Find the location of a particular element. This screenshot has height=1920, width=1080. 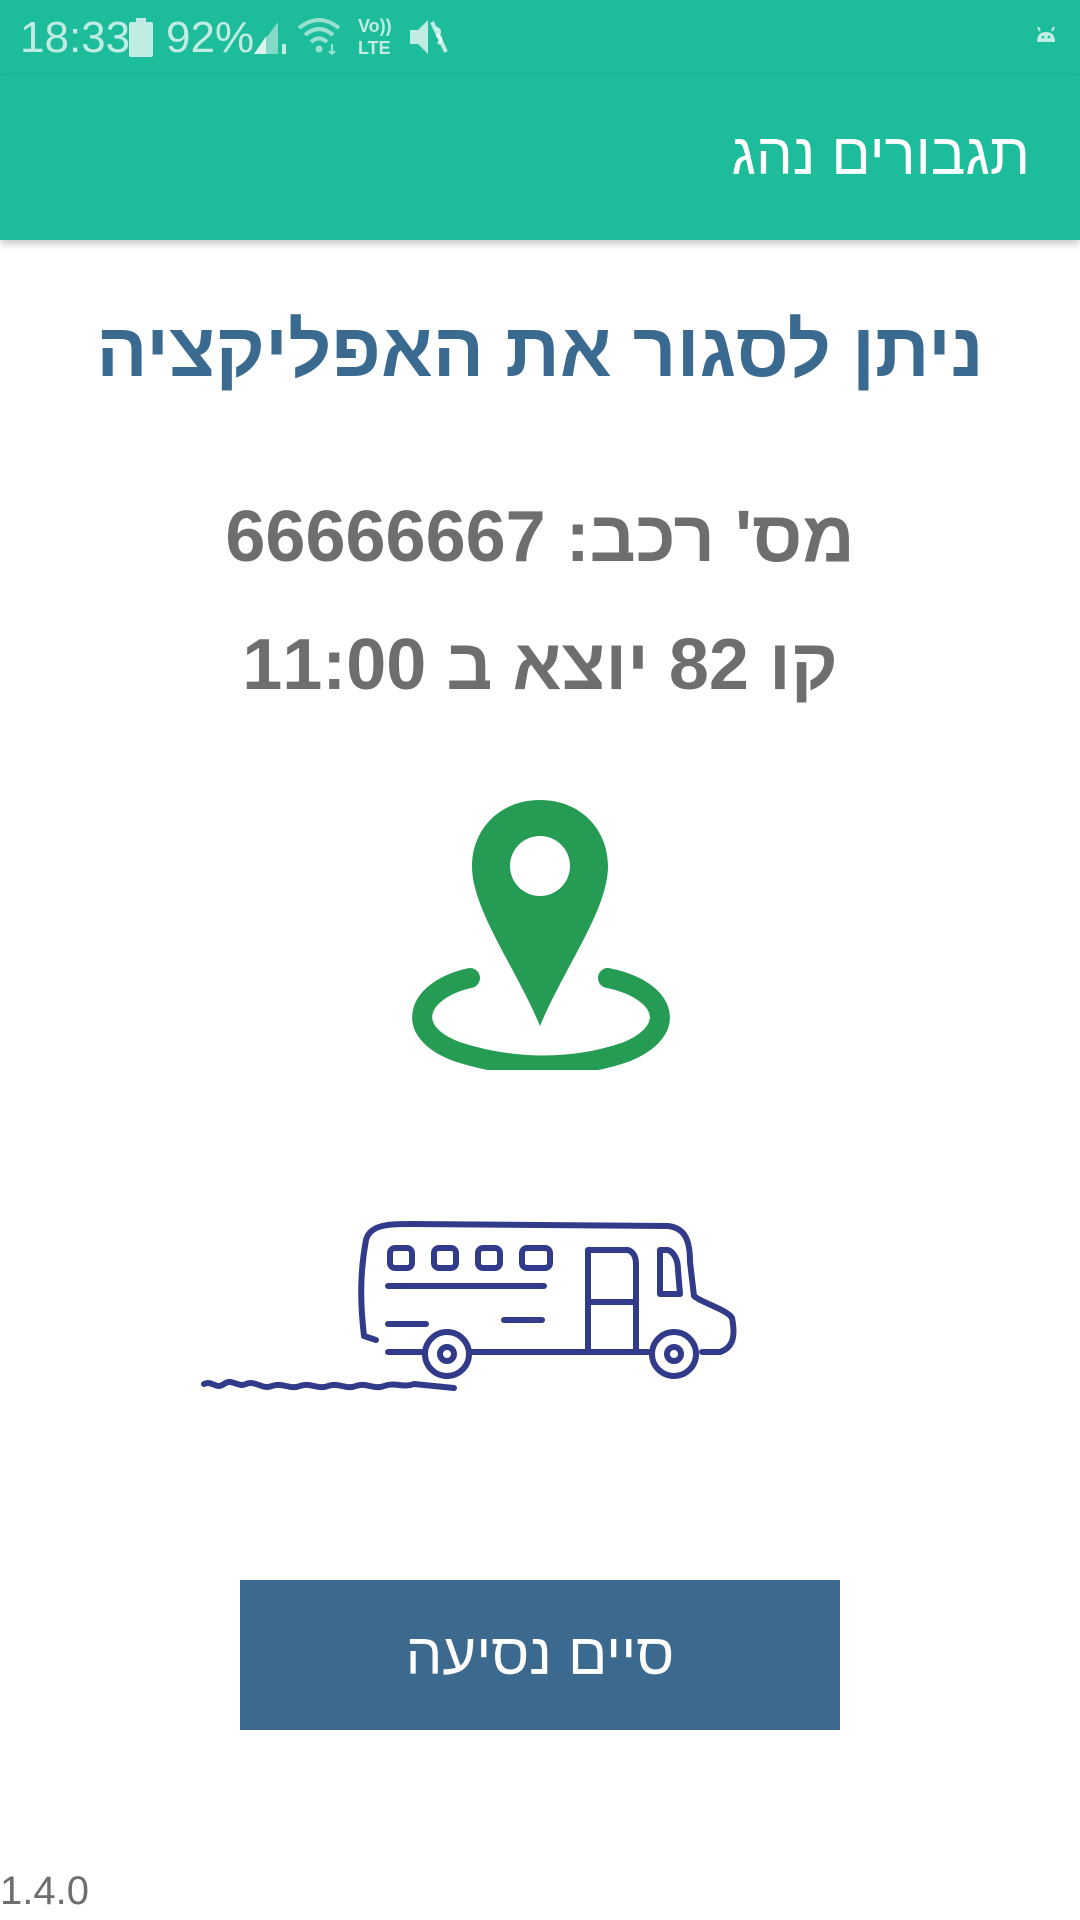

status-bar: 18:33 92% Vo)) LTE is located at coordinates (540, 38).